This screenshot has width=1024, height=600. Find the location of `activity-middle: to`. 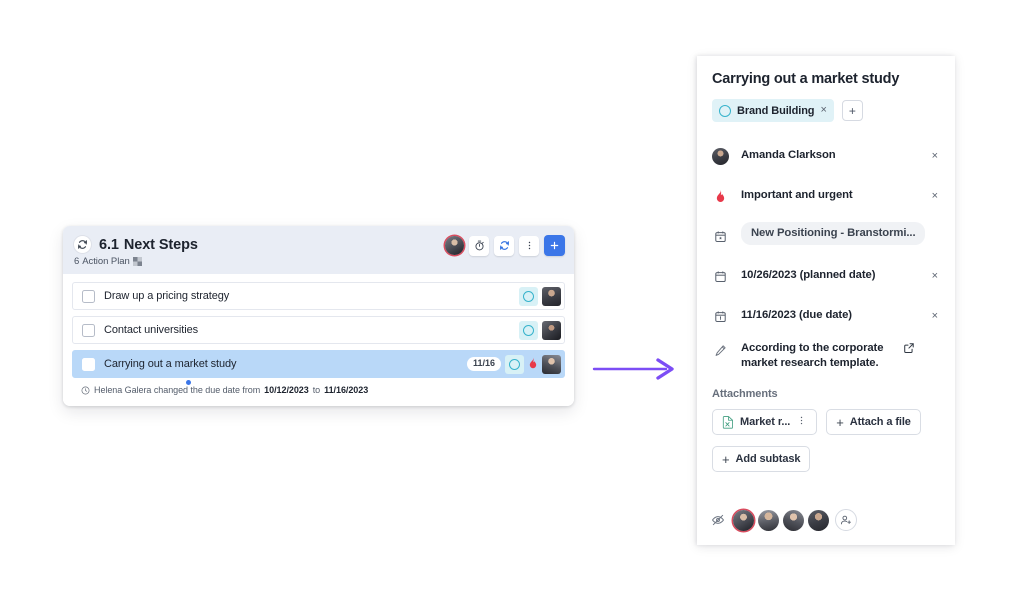

activity-middle: to is located at coordinates (316, 390).